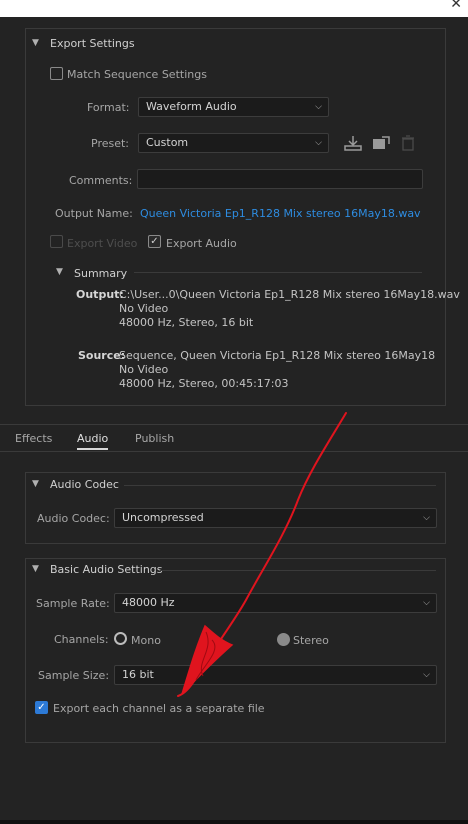  I want to click on annotation-arrow, so click(262, 554).